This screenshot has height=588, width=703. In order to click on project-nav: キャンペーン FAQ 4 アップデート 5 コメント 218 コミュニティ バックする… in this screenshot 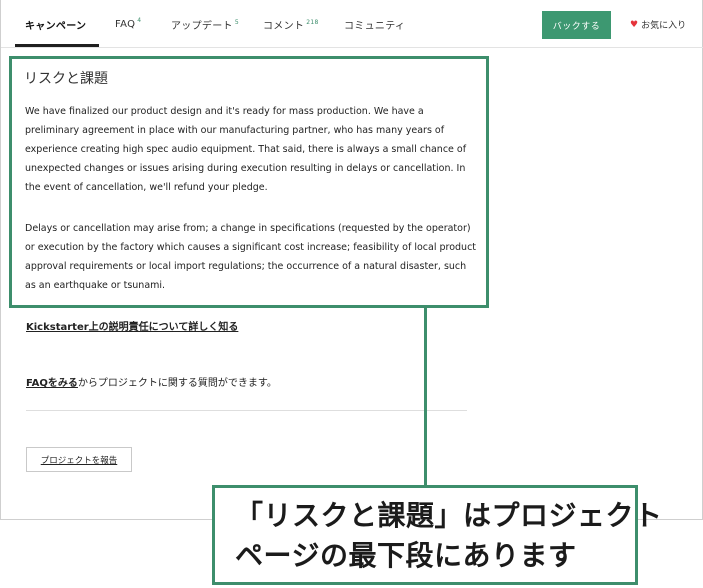, I will do `click(352, 24)`.